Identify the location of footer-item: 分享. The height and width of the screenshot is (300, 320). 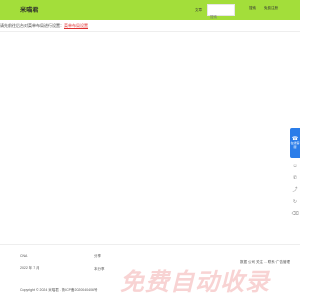
(99, 256).